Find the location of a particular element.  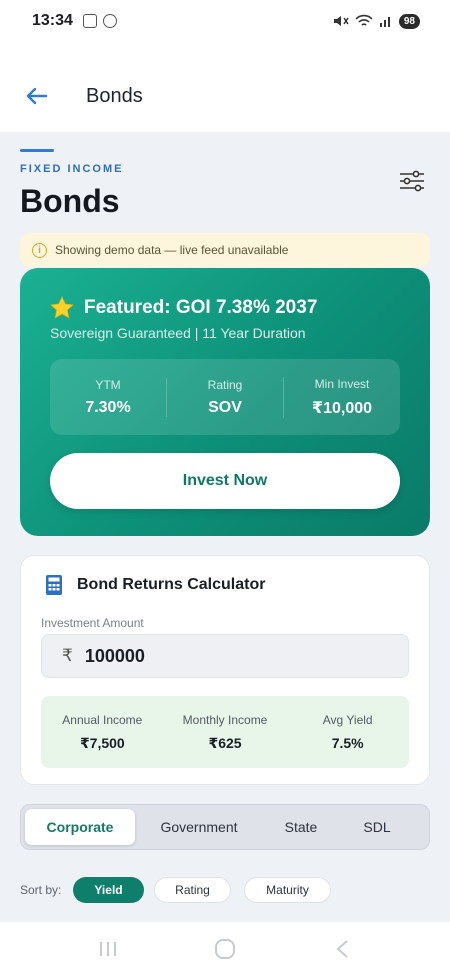

status-time: 13:34 is located at coordinates (52, 20).